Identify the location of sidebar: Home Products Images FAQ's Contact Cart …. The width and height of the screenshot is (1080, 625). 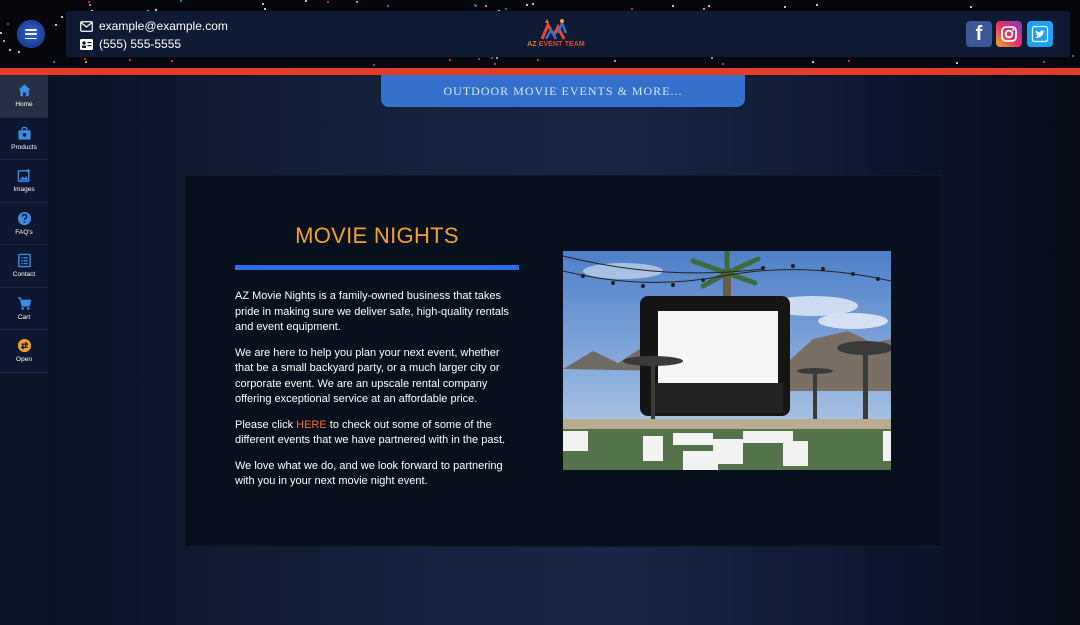
(24, 350).